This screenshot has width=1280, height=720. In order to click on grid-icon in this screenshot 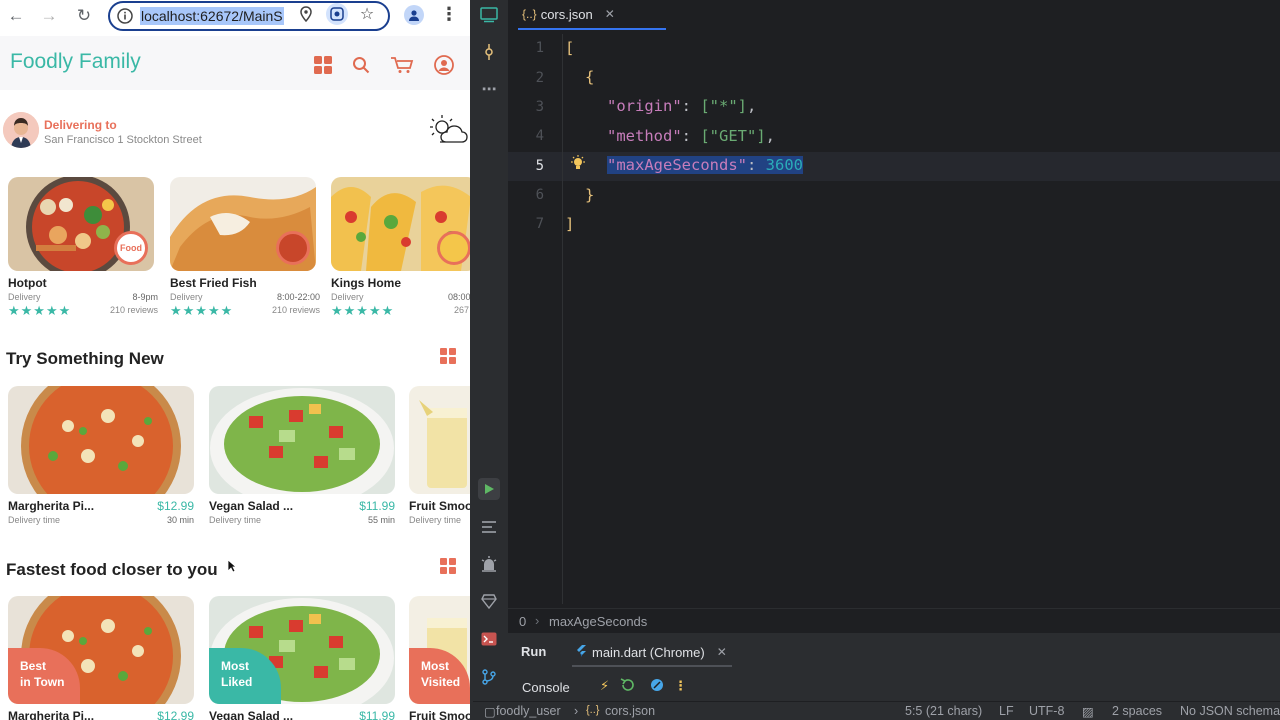, I will do `click(323, 65)`.